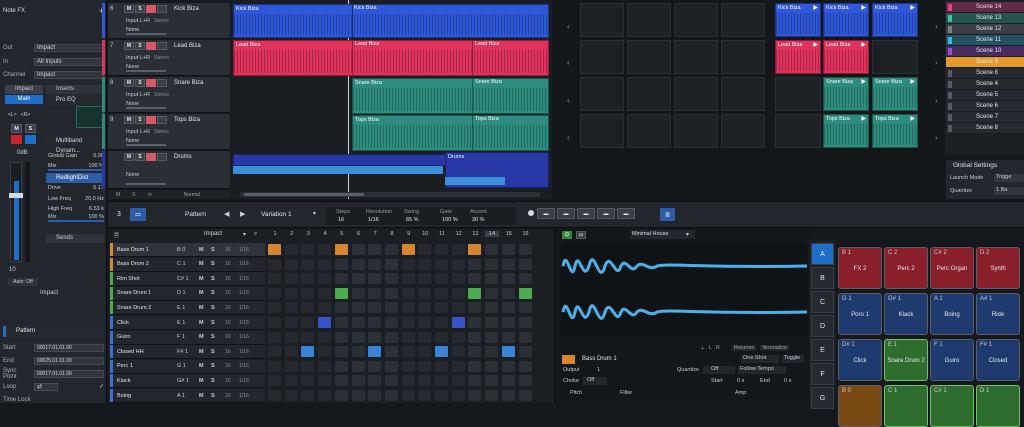 The height and width of the screenshot is (427, 1024). I want to click on step-number: 1, so click(275, 234).